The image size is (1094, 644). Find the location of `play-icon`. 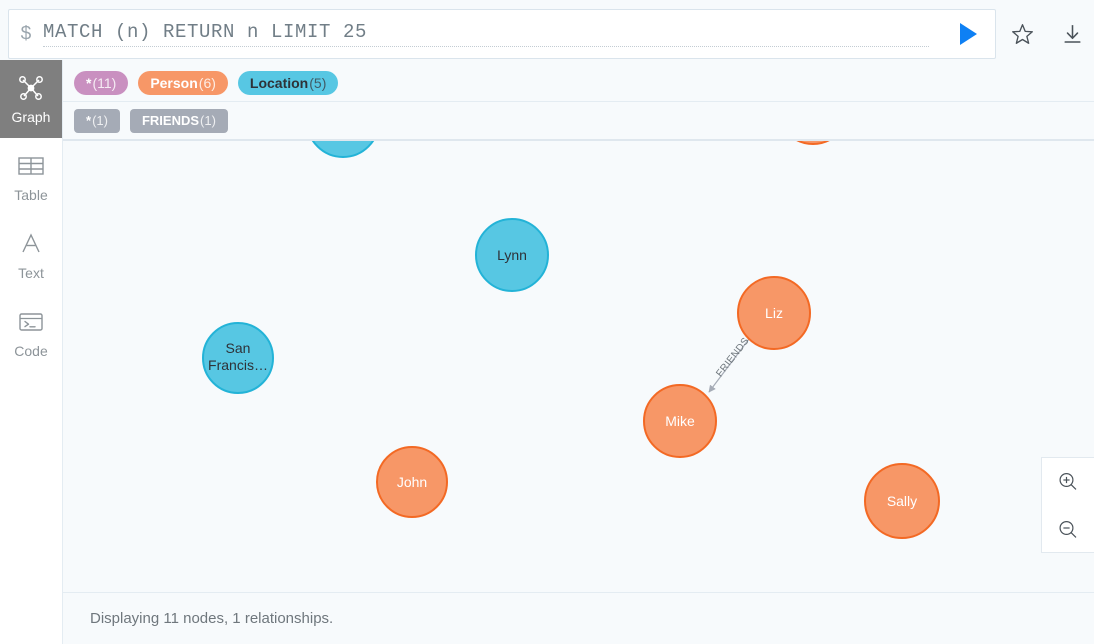

play-icon is located at coordinates (968, 34).